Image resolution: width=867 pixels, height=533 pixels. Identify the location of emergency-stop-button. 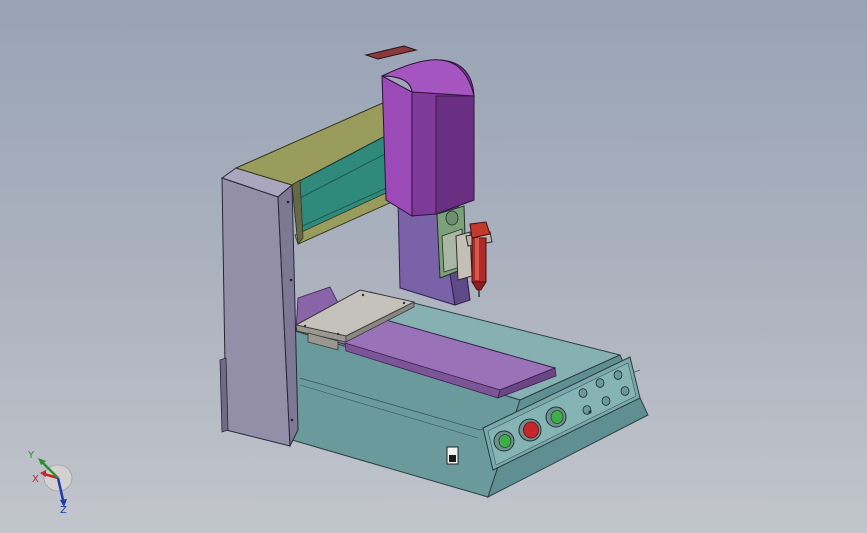
(530, 430).